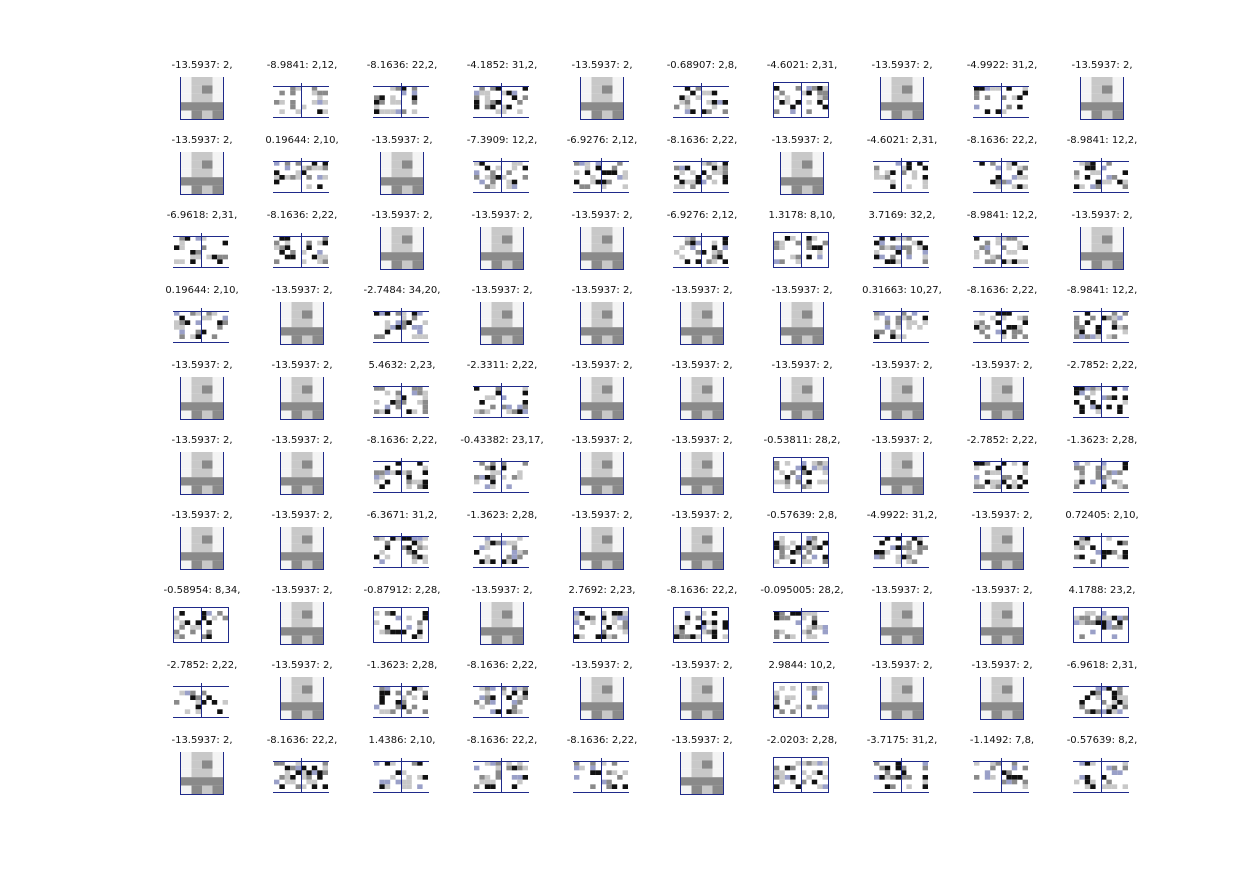  I want to click on thumbnail-caption: -13.5937: 2,, so click(502, 290).